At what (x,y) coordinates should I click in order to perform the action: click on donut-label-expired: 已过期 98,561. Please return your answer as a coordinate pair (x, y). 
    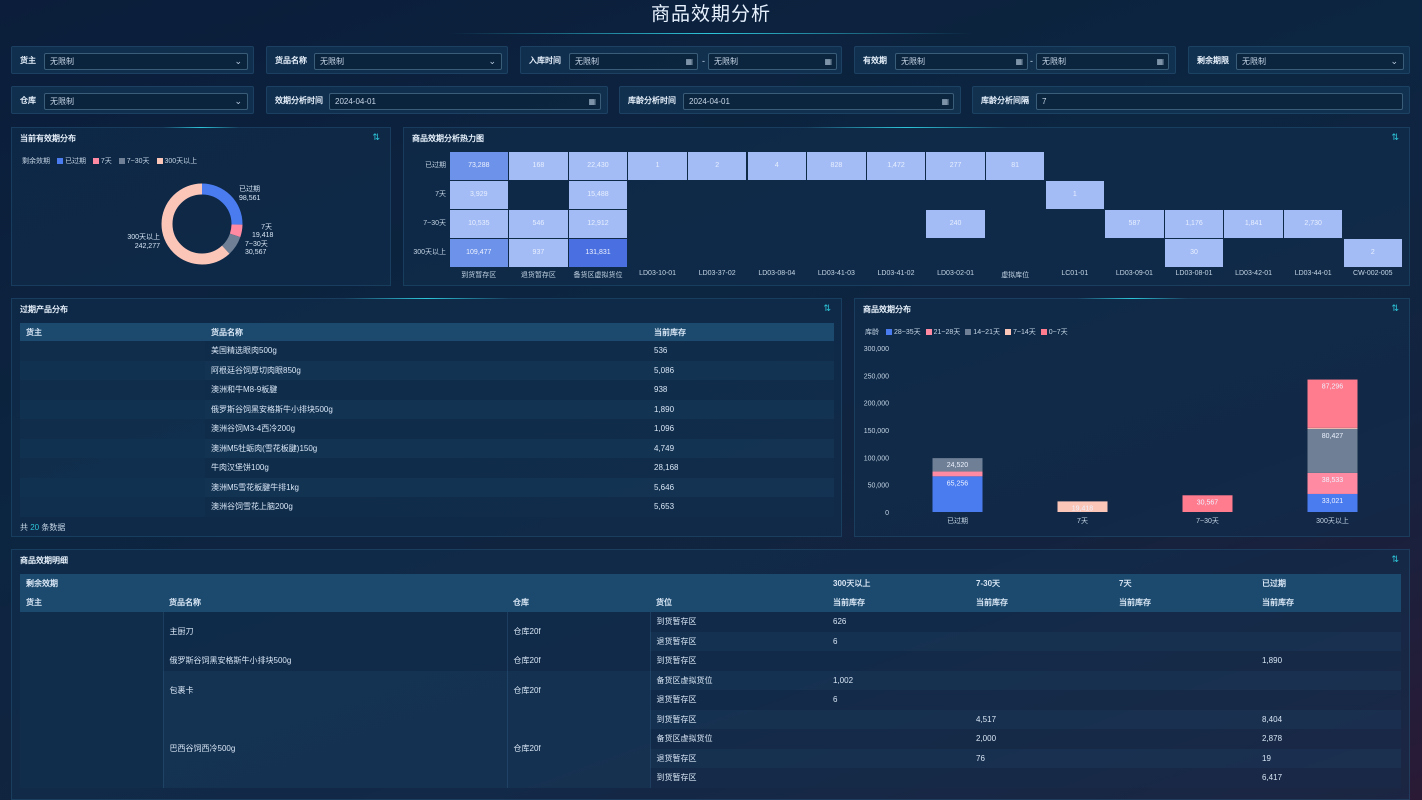
    Looking at the image, I should click on (249, 194).